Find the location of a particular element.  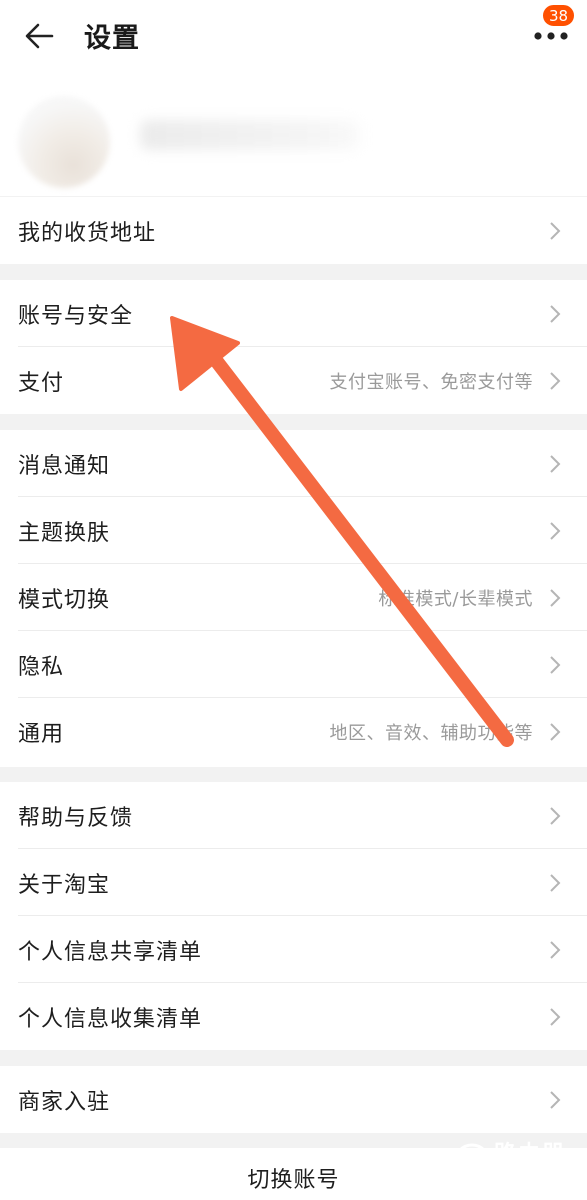

row-label: 关于淘宝 is located at coordinates (64, 885).